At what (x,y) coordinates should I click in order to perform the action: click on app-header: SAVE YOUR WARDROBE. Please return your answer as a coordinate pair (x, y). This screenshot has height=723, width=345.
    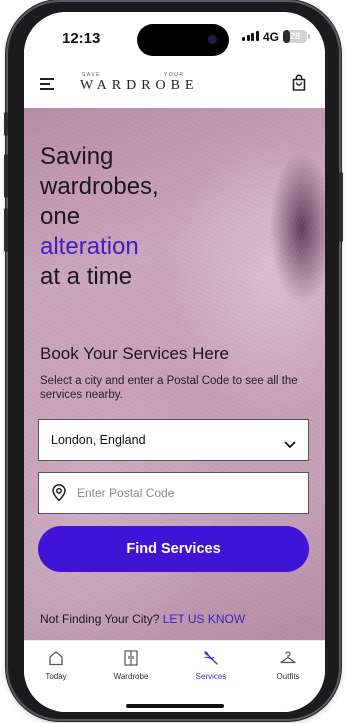
    Looking at the image, I should click on (174, 84).